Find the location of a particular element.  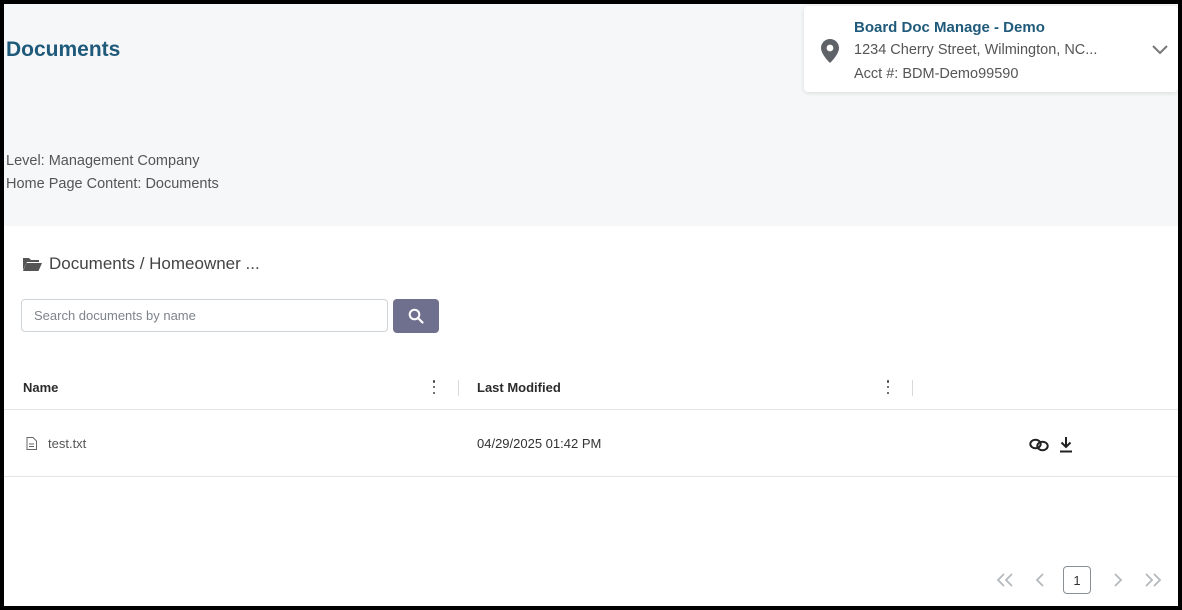

download-icon is located at coordinates (1066, 444).